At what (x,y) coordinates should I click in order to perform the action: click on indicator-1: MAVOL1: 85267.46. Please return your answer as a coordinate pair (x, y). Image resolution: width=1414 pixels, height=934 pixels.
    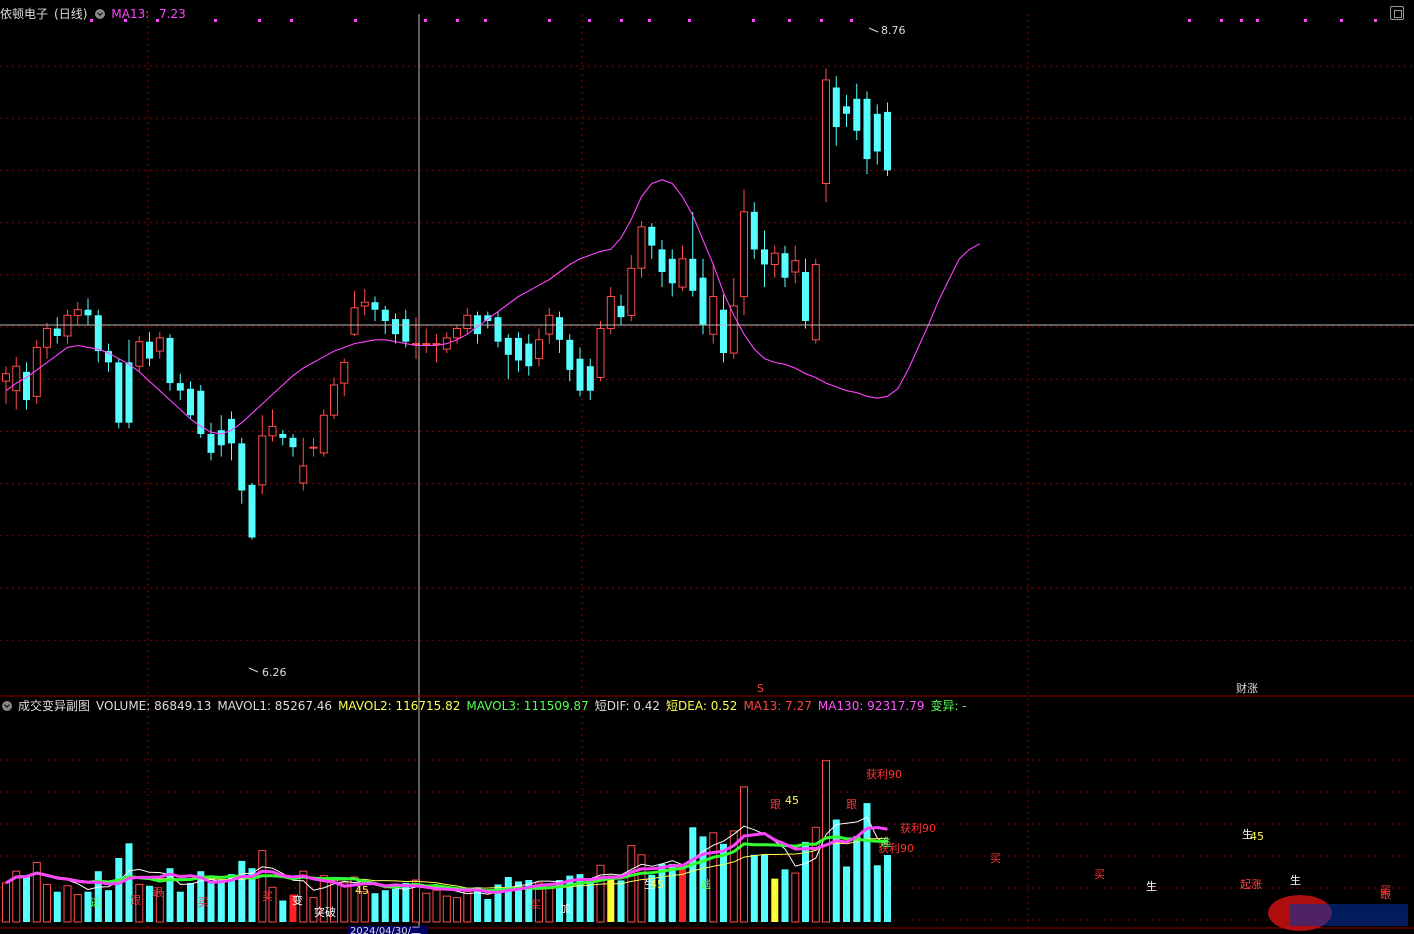
    Looking at the image, I should click on (275, 706).